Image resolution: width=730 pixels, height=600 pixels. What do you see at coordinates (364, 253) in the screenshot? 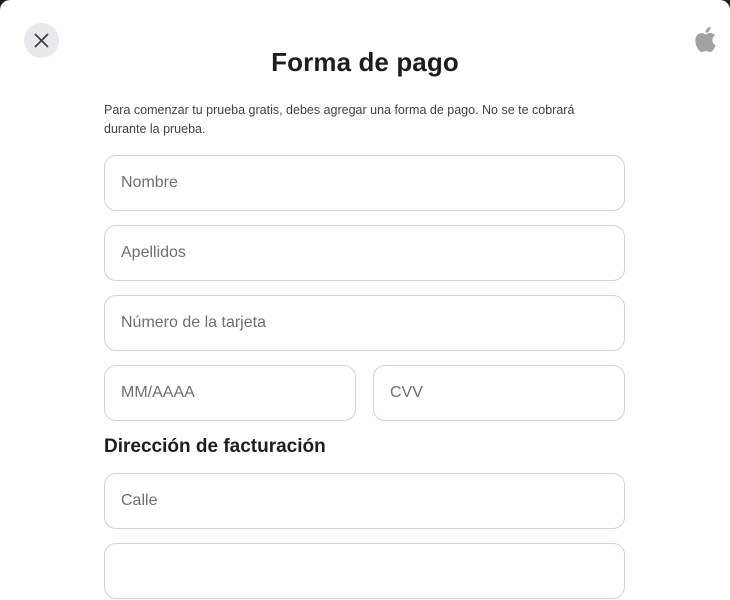
I see `last-name-input` at bounding box center [364, 253].